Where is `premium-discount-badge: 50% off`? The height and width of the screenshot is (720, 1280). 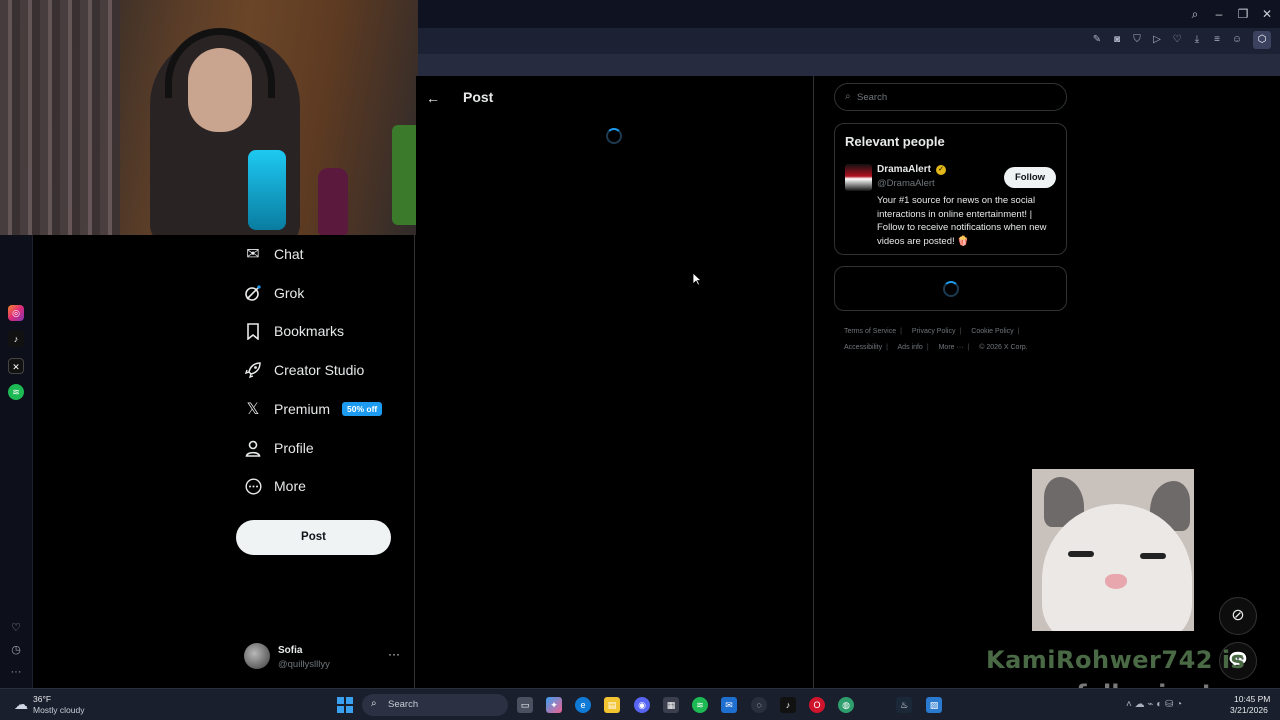 premium-discount-badge: 50% off is located at coordinates (362, 409).